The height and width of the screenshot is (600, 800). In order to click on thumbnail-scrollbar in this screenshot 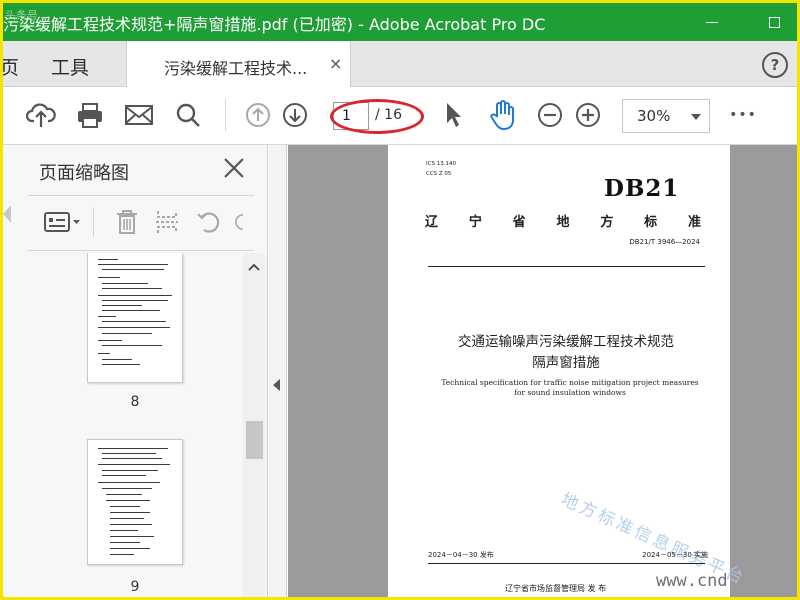, I will do `click(254, 425)`.